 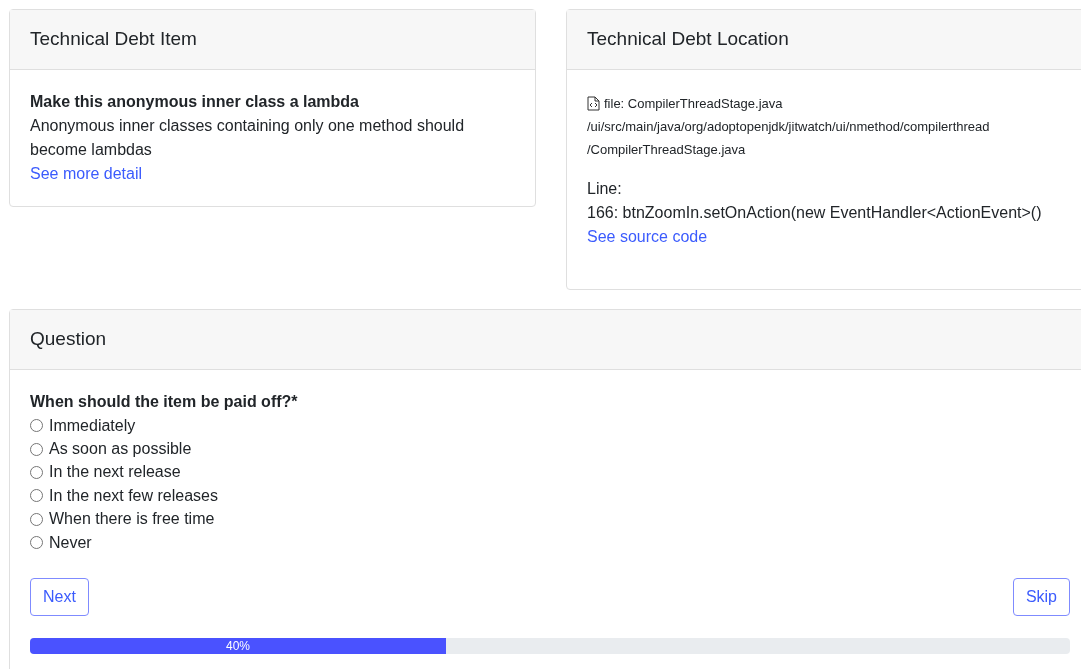 I want to click on detail-link: See more detail, so click(x=86, y=173).